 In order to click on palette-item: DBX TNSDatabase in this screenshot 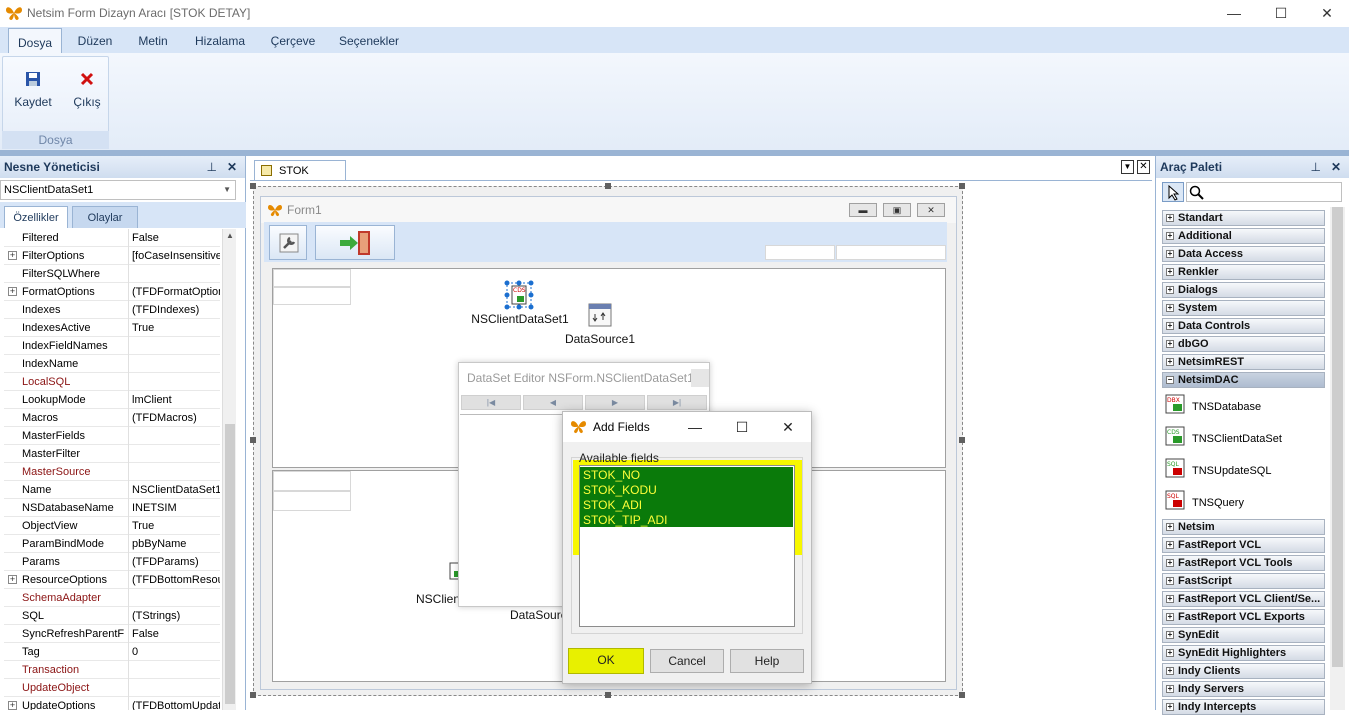, I will do `click(1244, 408)`.